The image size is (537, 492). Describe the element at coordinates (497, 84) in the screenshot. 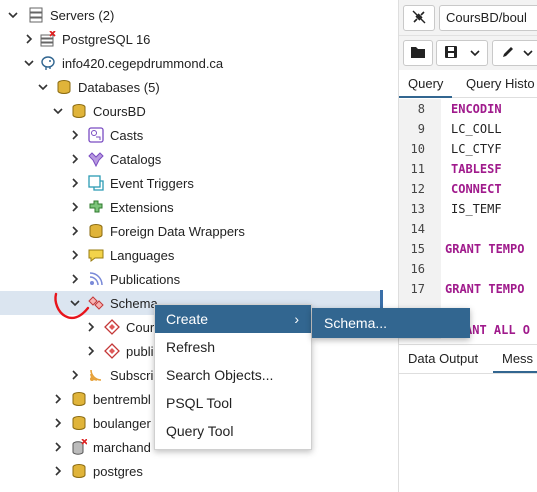

I see `tab-query-history: Query Histo` at that location.